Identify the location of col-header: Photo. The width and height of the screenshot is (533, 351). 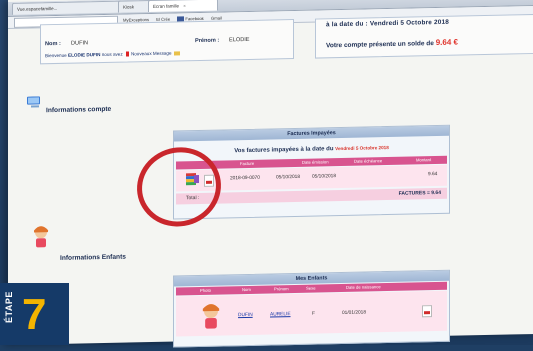
(205, 290).